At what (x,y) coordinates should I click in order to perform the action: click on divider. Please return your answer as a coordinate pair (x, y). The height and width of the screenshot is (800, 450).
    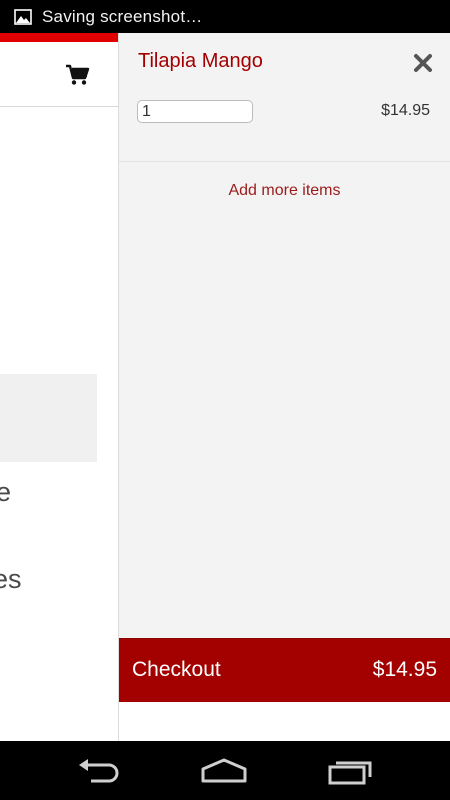
    Looking at the image, I should click on (284, 161).